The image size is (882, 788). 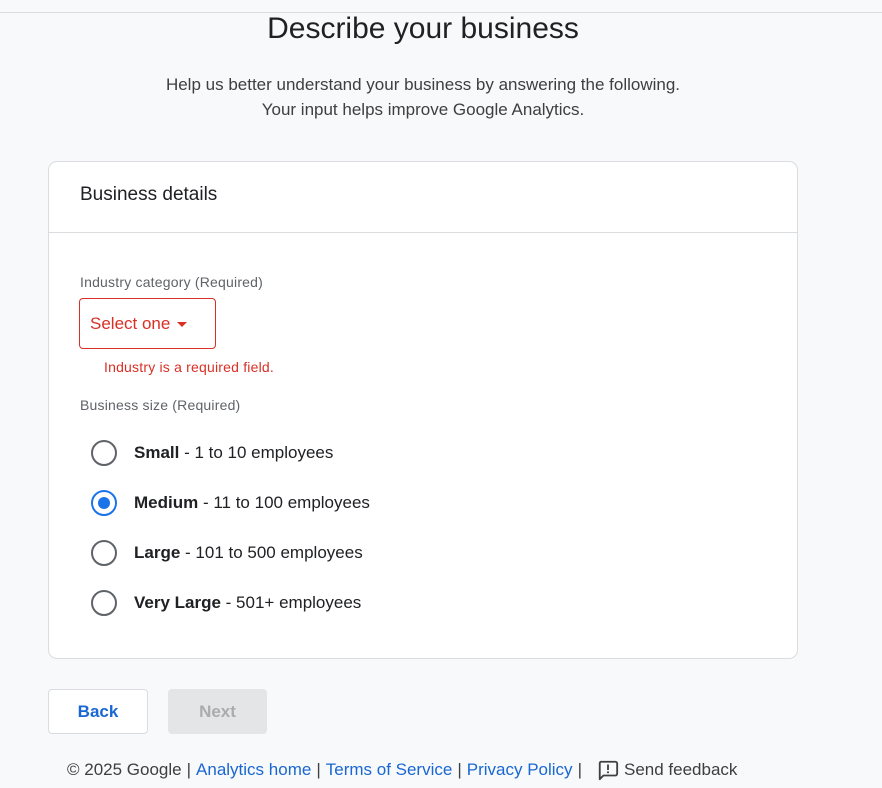 I want to click on business-size-option-small: Small - 1 to 10 employees, so click(x=212, y=453).